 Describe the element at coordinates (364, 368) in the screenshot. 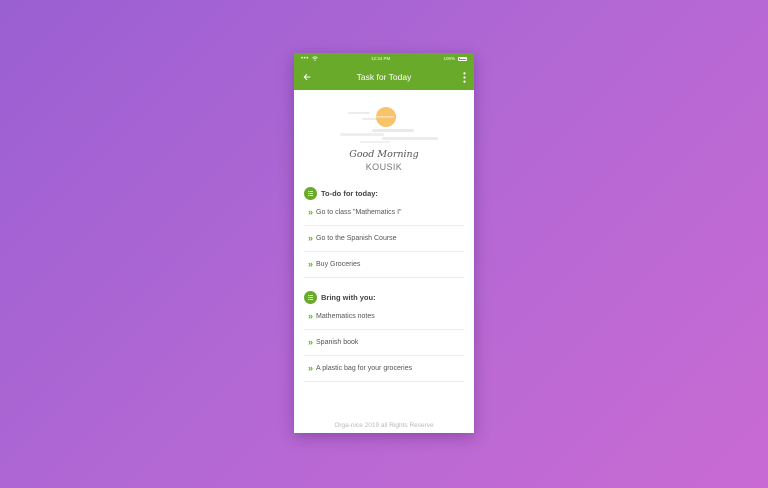

I see `list-item-label: A plastic bag for your groceries` at that location.